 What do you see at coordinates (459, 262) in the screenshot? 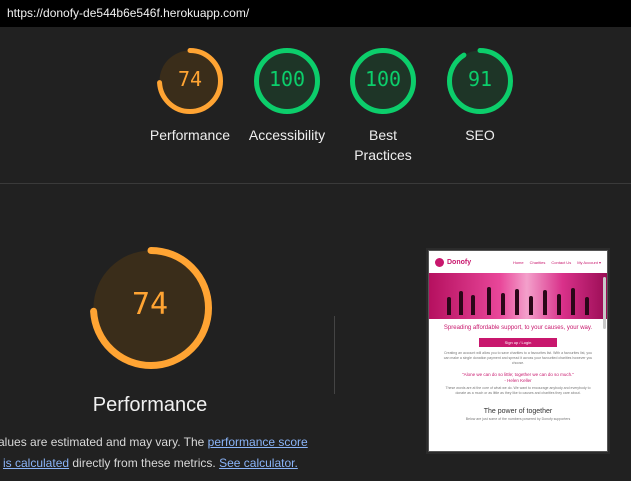
I see `thumb-brand: Donofy` at bounding box center [459, 262].